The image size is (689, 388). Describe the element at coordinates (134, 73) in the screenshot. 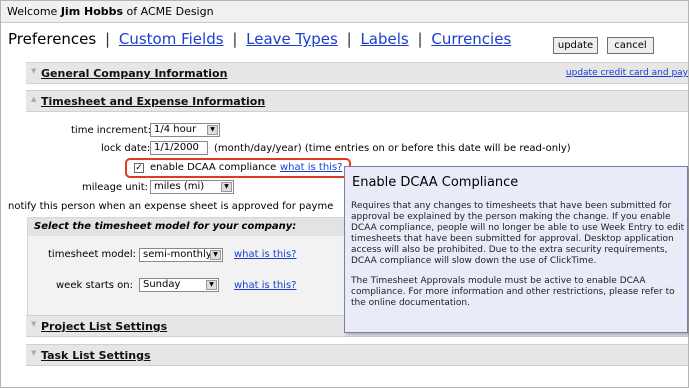

I see `section-title: General Company Information` at that location.